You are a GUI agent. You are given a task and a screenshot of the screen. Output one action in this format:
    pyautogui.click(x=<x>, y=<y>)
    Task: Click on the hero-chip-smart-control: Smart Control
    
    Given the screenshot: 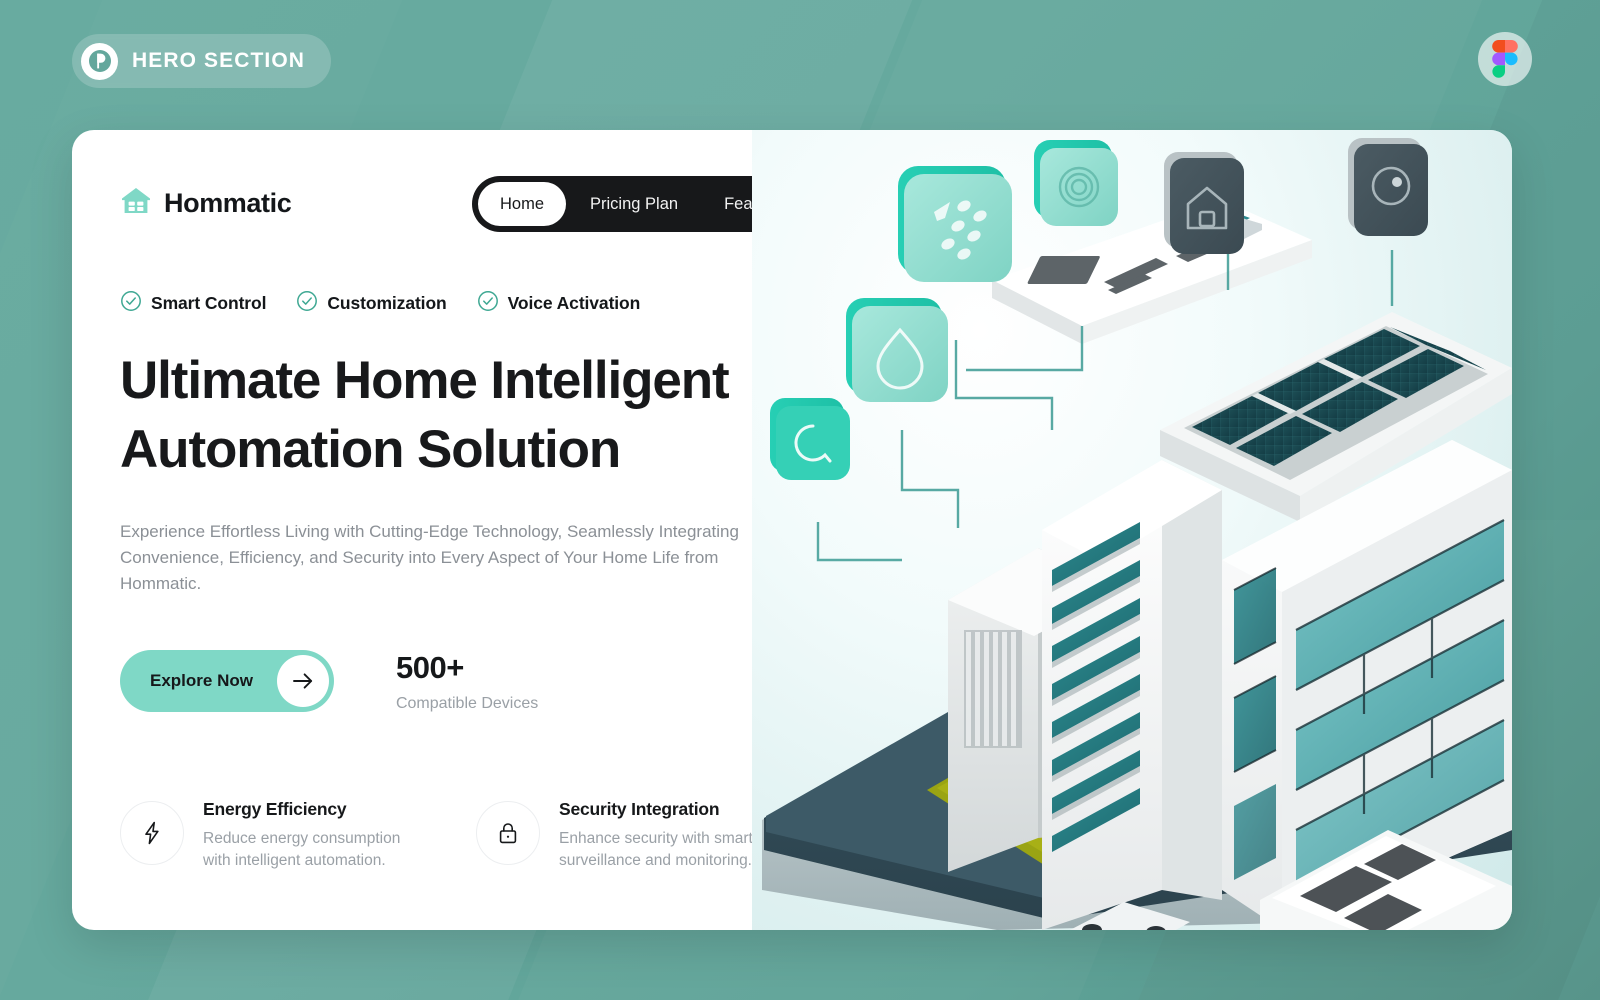 What is the action you would take?
    pyautogui.click(x=193, y=303)
    